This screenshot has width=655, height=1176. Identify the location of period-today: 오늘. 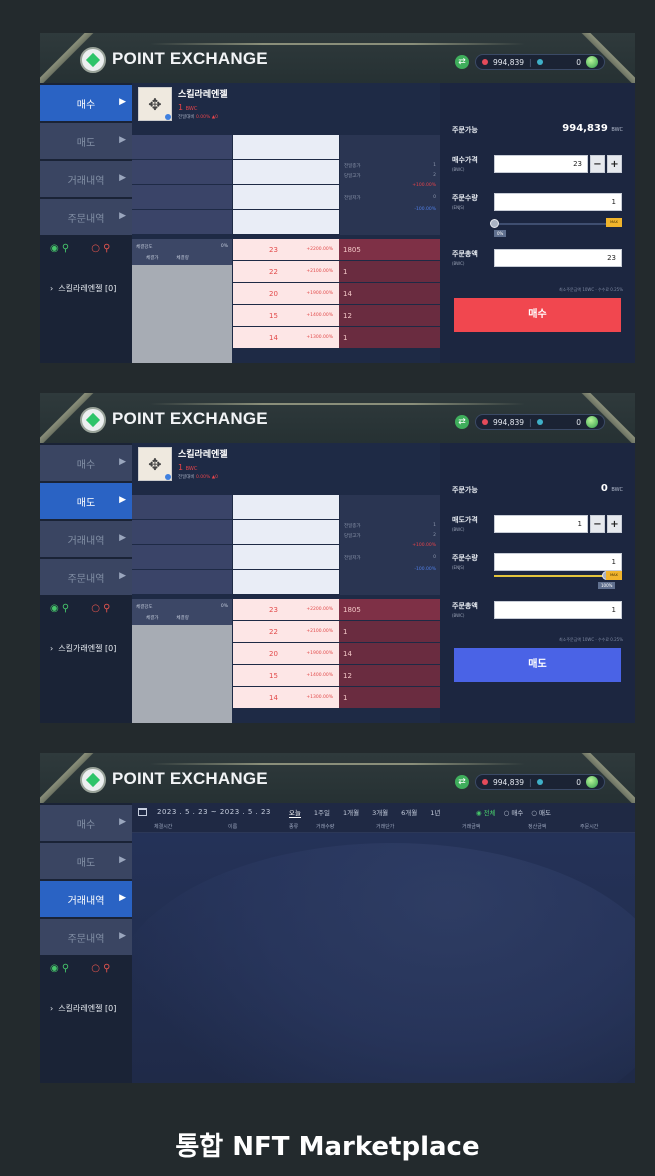
(294, 812).